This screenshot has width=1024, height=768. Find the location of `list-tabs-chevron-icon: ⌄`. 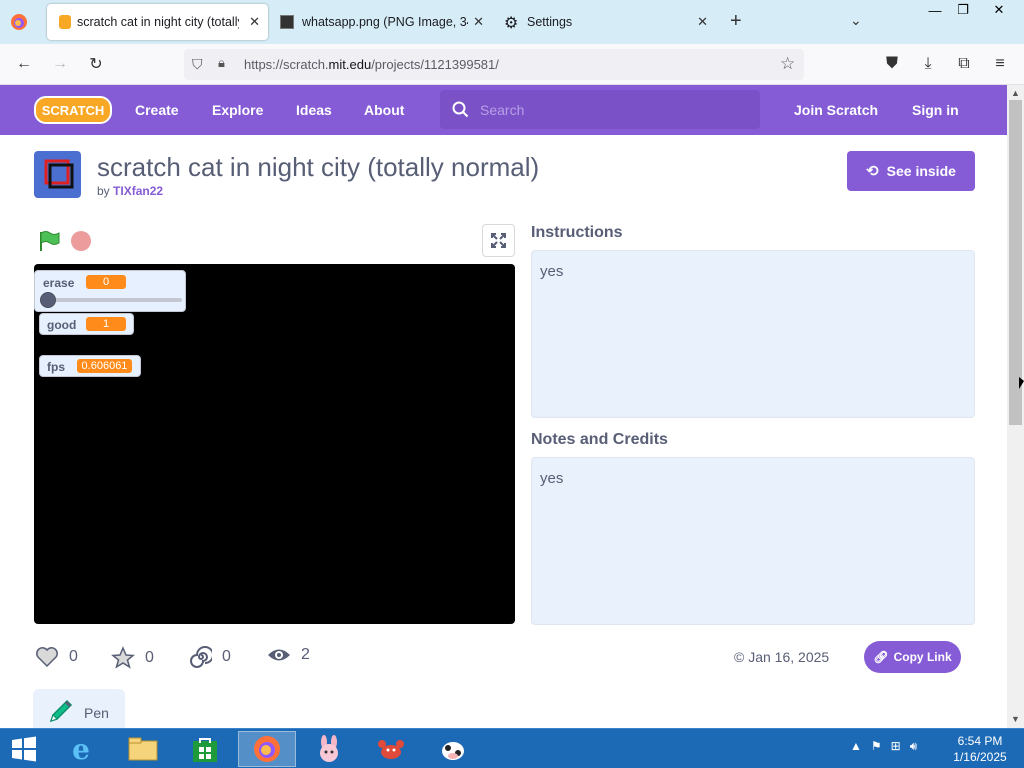

list-tabs-chevron-icon: ⌄ is located at coordinates (856, 20).